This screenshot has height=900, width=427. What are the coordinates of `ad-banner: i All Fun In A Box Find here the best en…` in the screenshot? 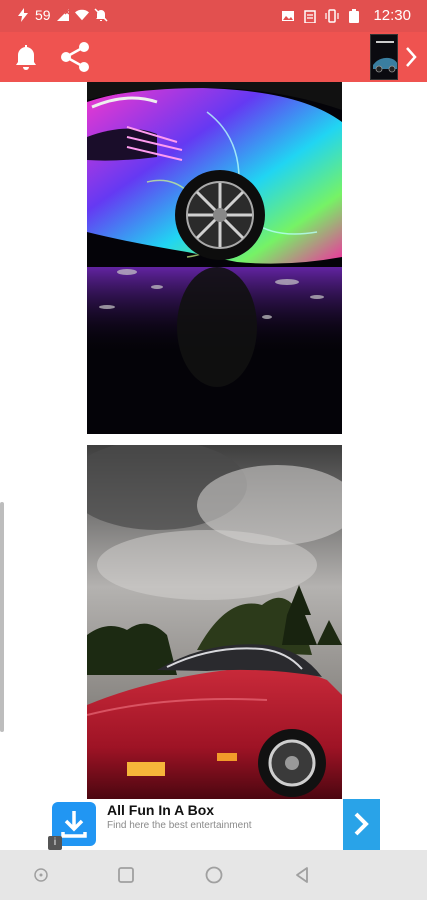 It's located at (214, 824).